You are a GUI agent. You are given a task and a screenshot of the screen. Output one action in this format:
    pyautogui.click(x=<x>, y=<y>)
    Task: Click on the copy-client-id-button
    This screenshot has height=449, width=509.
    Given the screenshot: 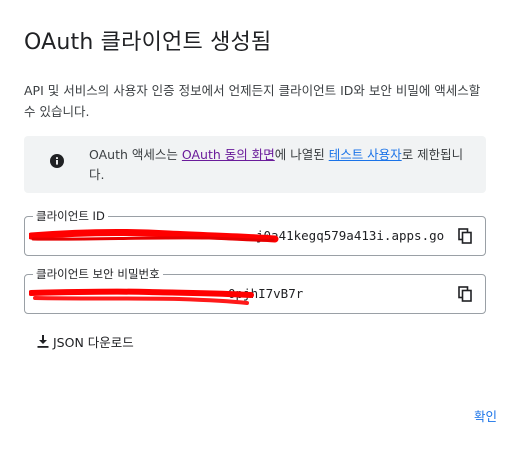 What is the action you would take?
    pyautogui.click(x=465, y=236)
    